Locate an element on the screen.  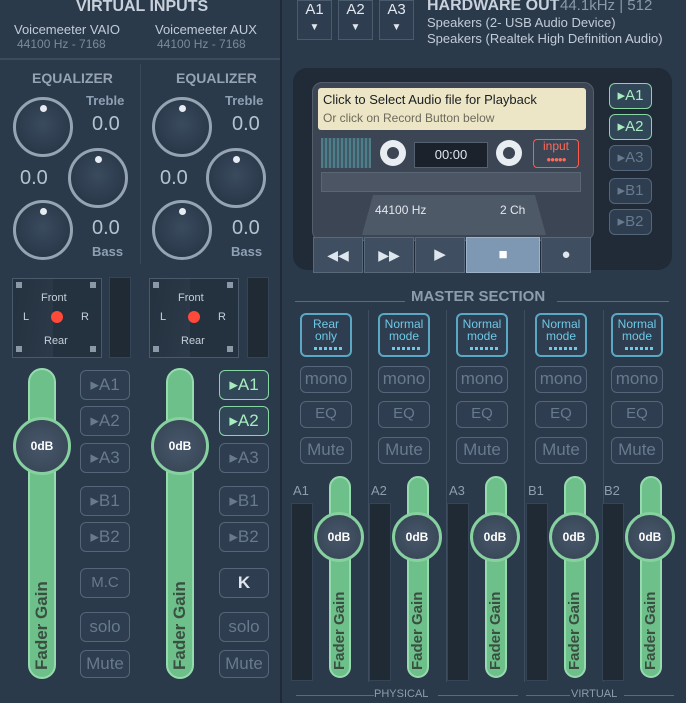
bus-2-mono-button: mono is located at coordinates (482, 379).